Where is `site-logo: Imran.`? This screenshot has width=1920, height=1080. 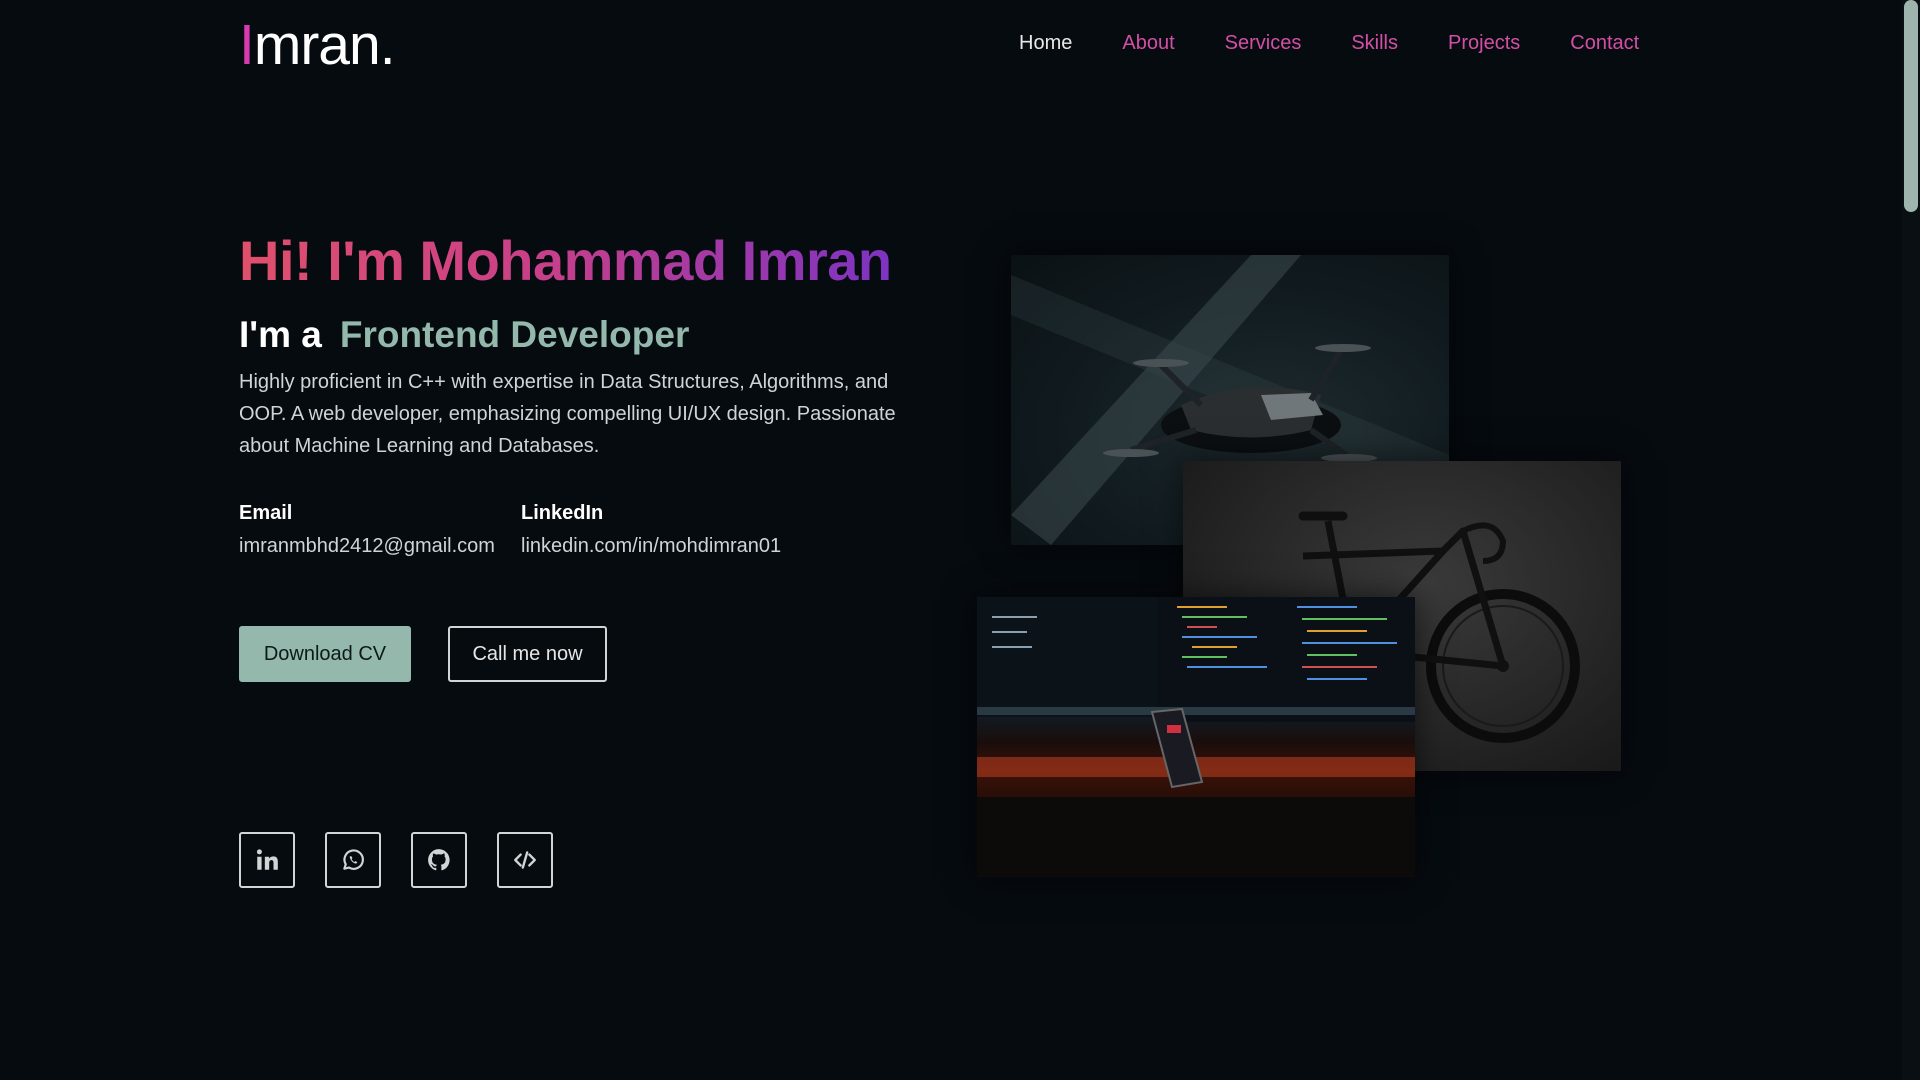
site-logo: Imran. is located at coordinates (317, 45).